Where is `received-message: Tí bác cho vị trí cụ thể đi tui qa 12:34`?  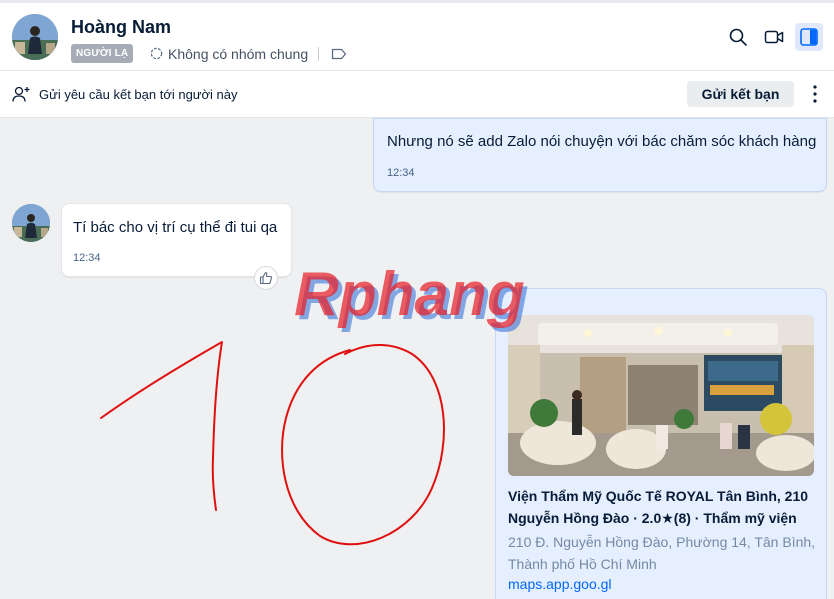
received-message: Tí bác cho vị trí cụ thể đi tui qa 12:34 is located at coordinates (176, 240).